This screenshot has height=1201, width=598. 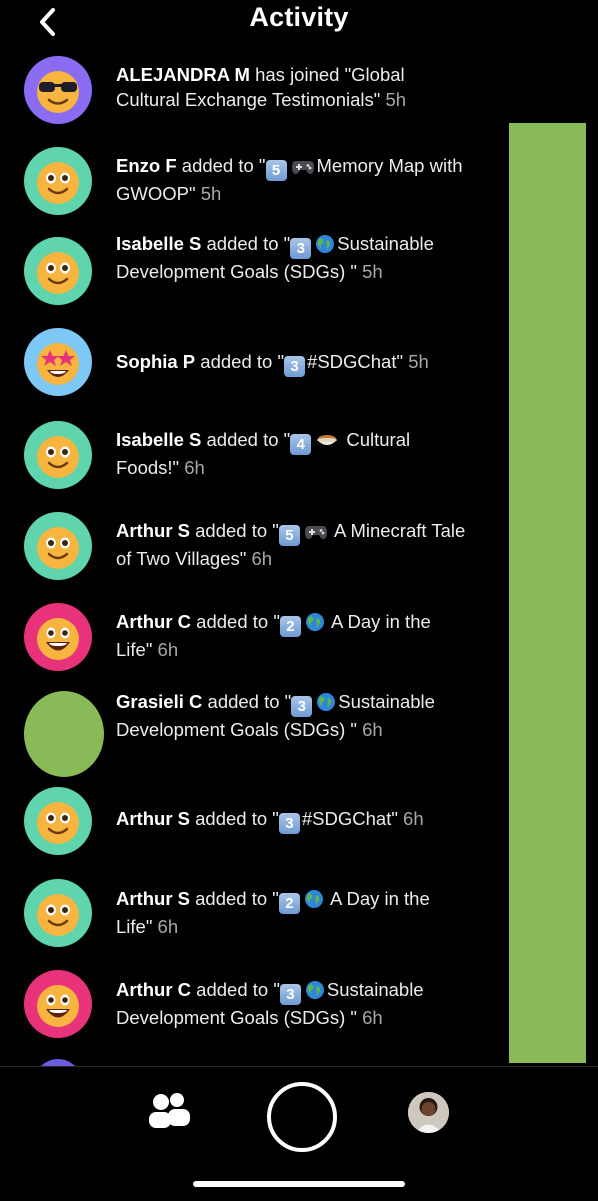 I want to click on activity-item: Arthur S added to " 3 #SDGChat" 6h, so click(x=250, y=822).